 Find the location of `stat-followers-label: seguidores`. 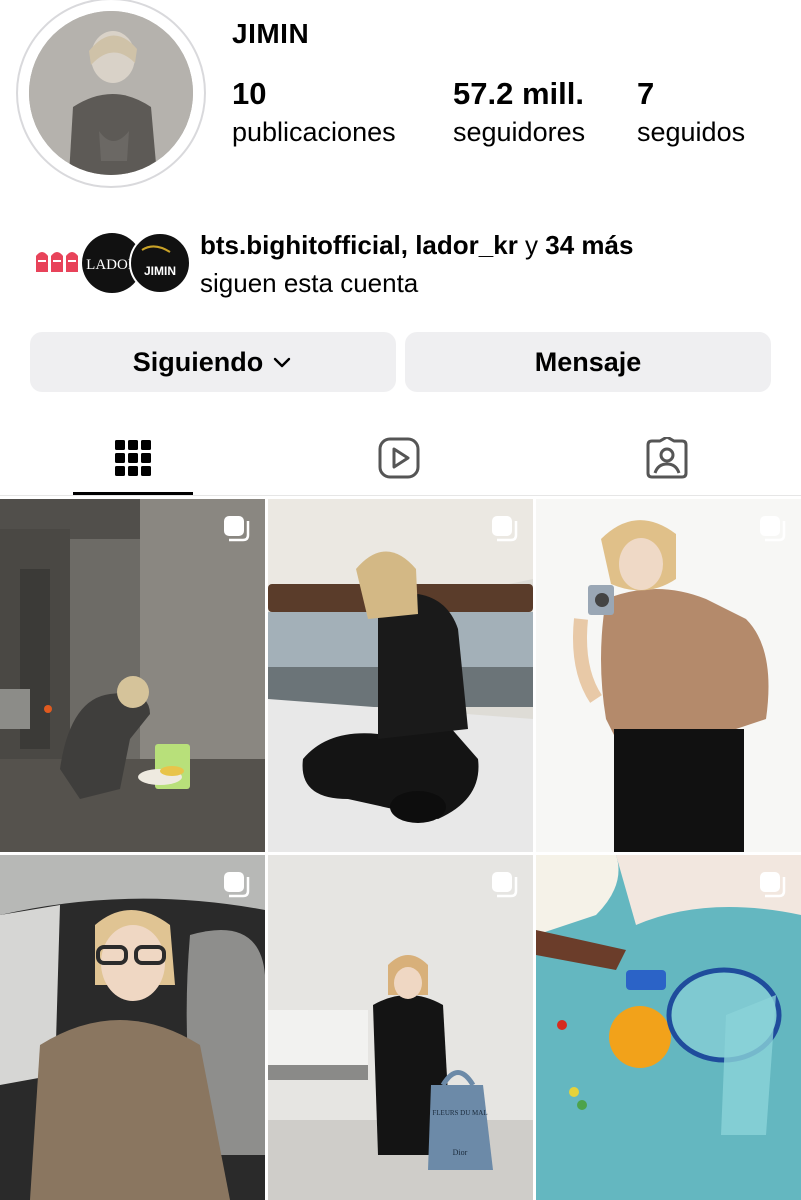

stat-followers-label: seguidores is located at coordinates (519, 132).